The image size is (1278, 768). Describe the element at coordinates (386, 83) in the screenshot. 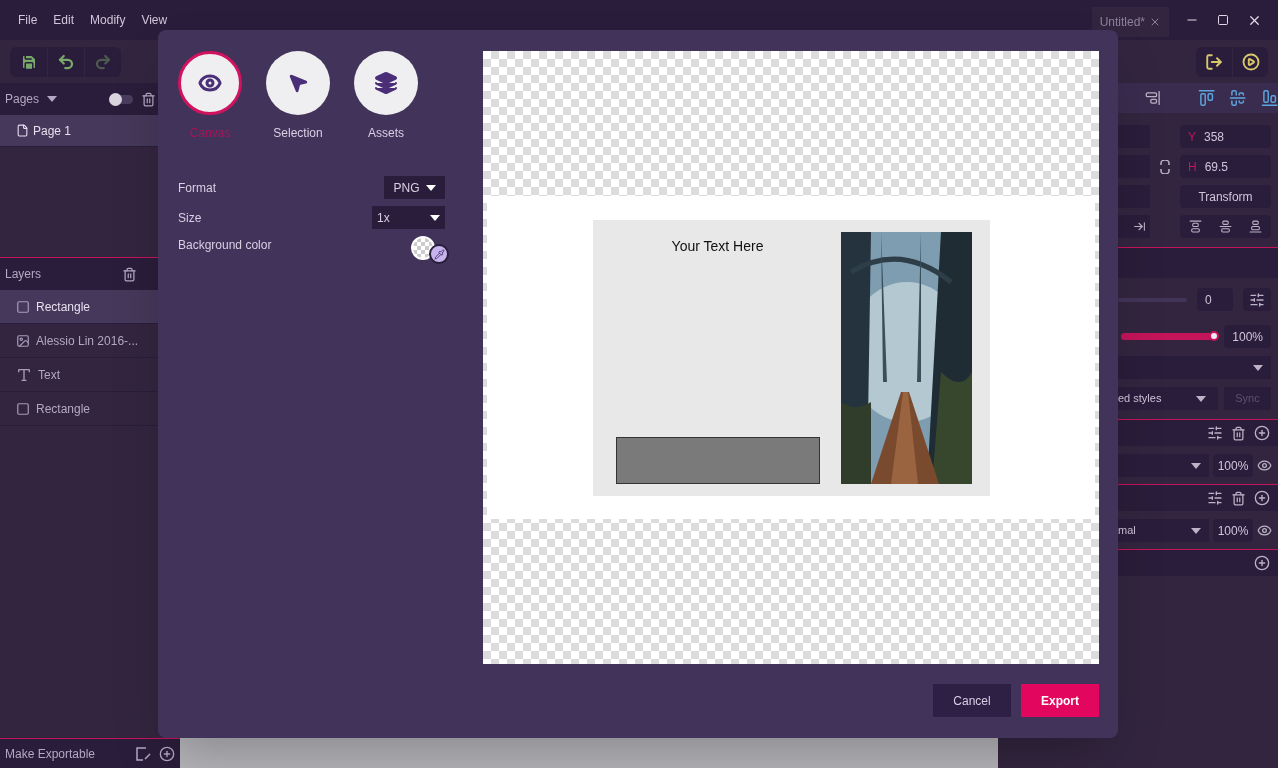

I see `layers-icon` at that location.